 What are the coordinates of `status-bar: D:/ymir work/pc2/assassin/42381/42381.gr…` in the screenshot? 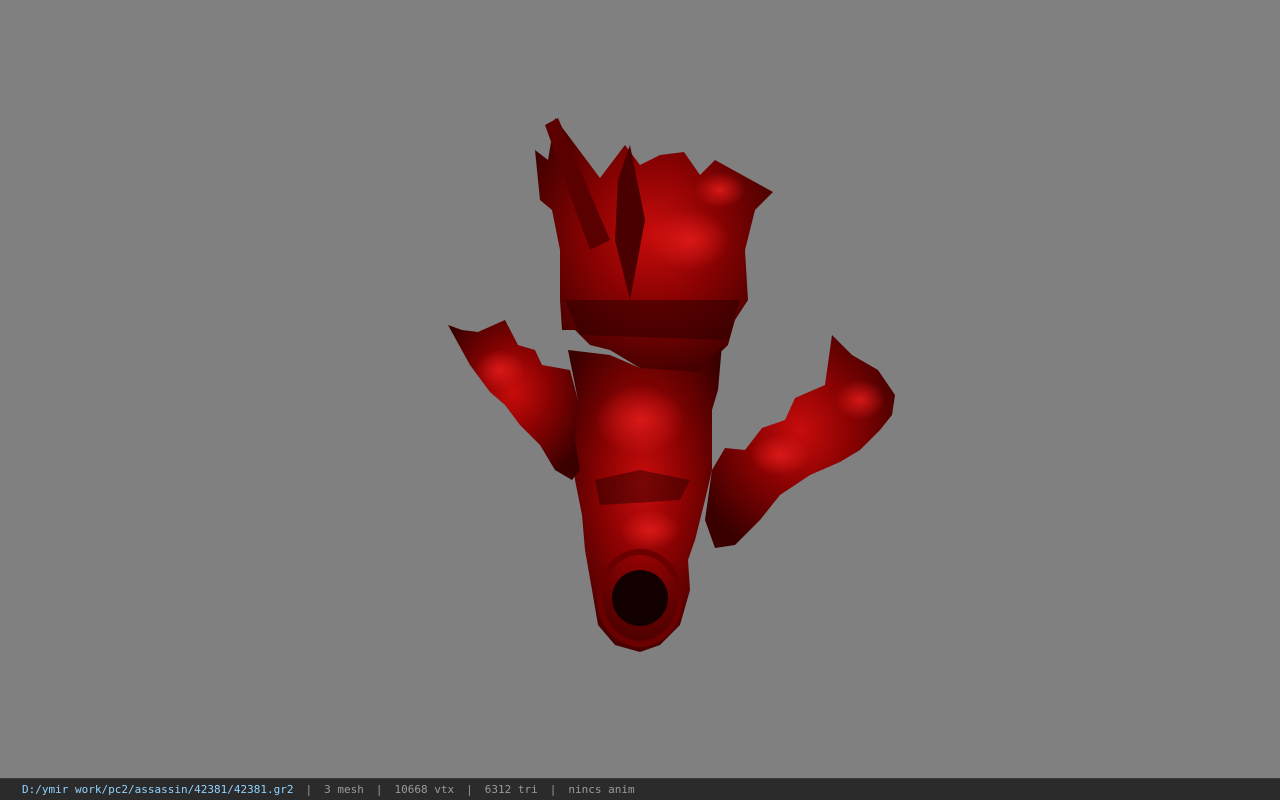 It's located at (640, 789).